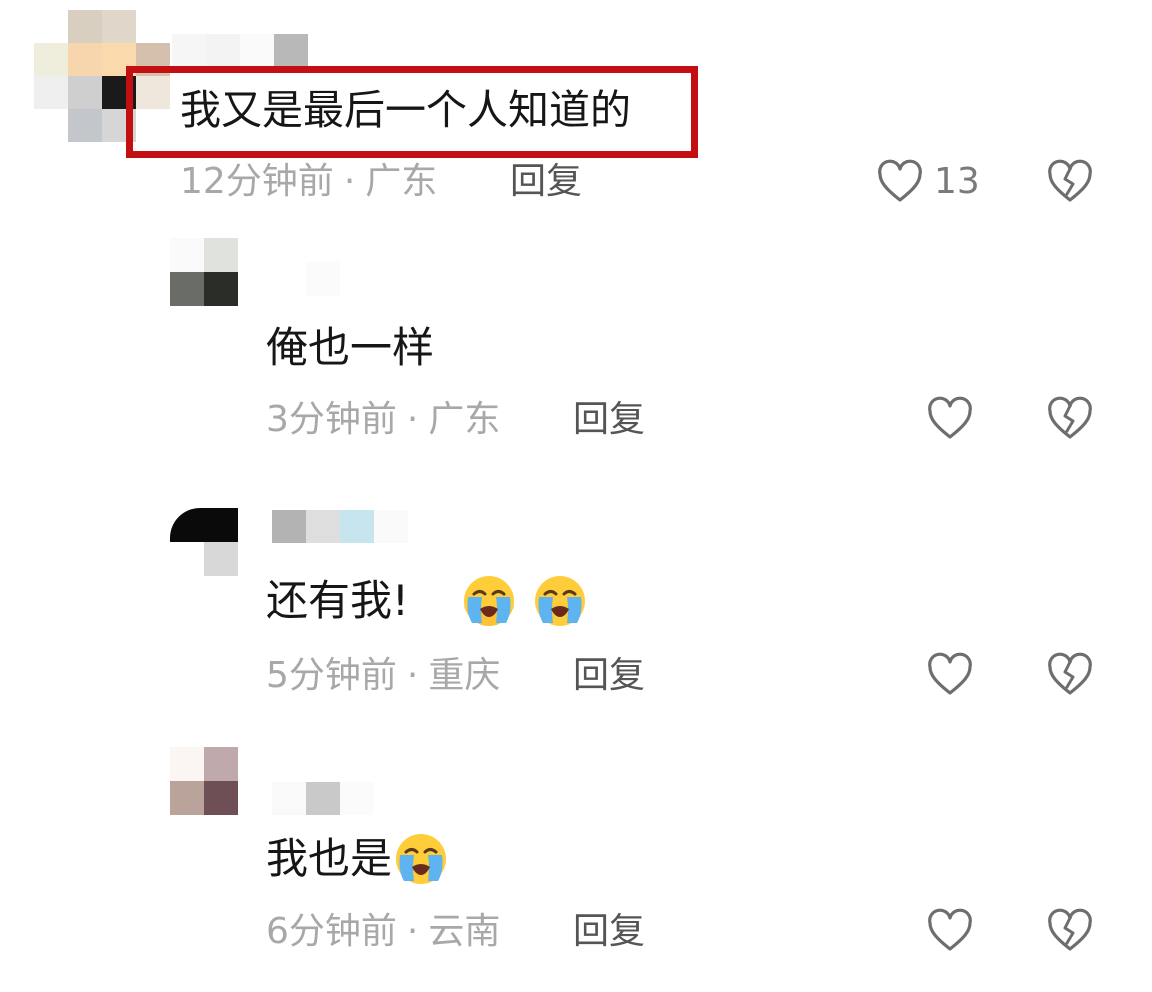 The height and width of the screenshot is (992, 1152). I want to click on comment-text: 还有我!, so click(427, 601).